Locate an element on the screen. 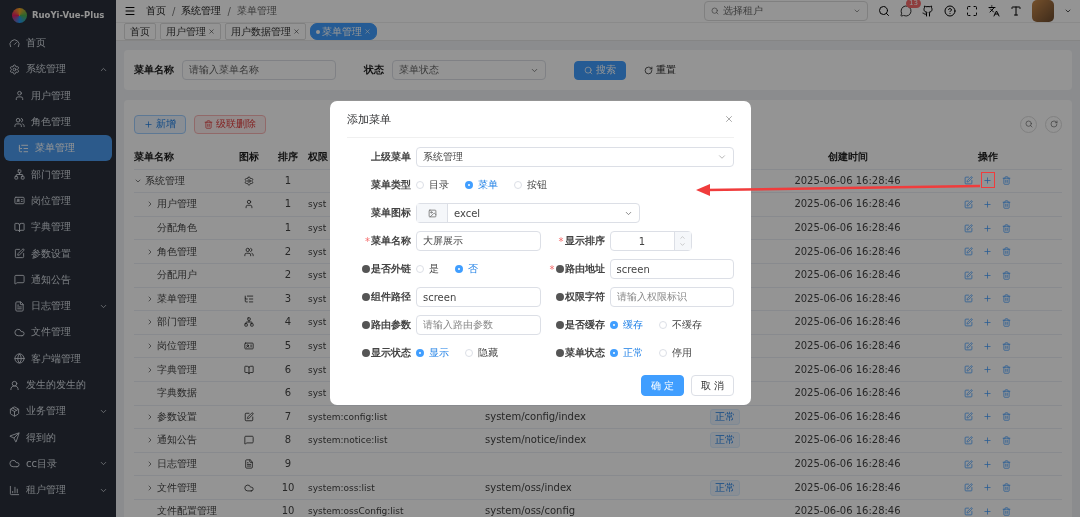 The height and width of the screenshot is (517, 1080). sidebar-item: 菜单管理 is located at coordinates (58, 148).